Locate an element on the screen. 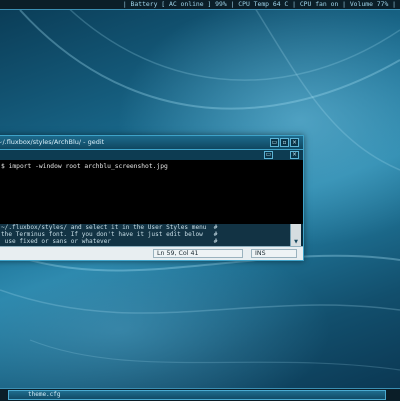  status-bar: Ln 59, Col 41 INS is located at coordinates (151, 253).